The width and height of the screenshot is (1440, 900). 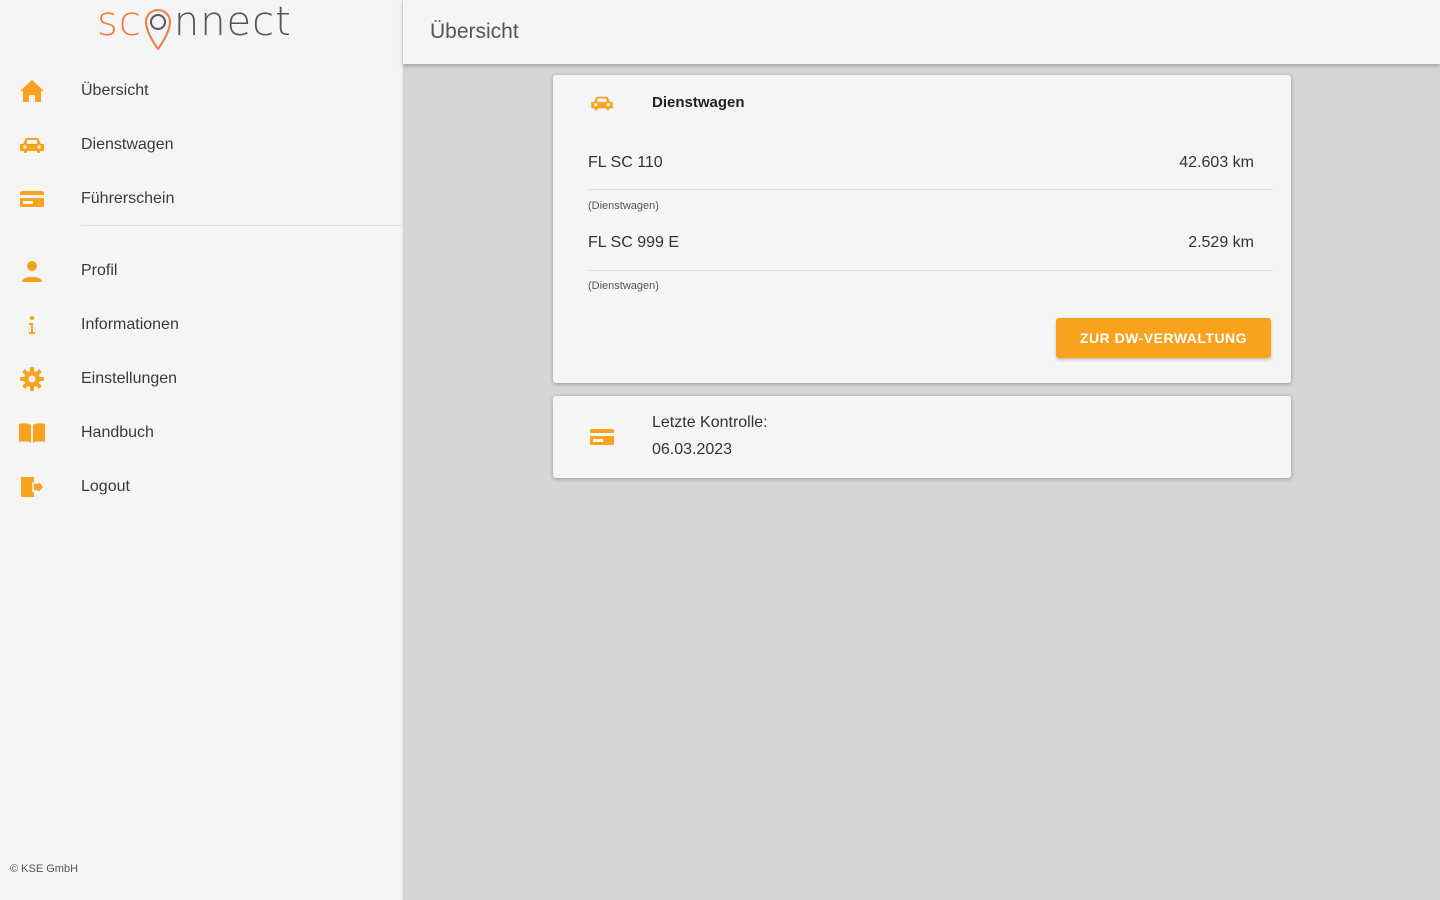 I want to click on sidebar-item-label: Führerschein, so click(x=128, y=198).